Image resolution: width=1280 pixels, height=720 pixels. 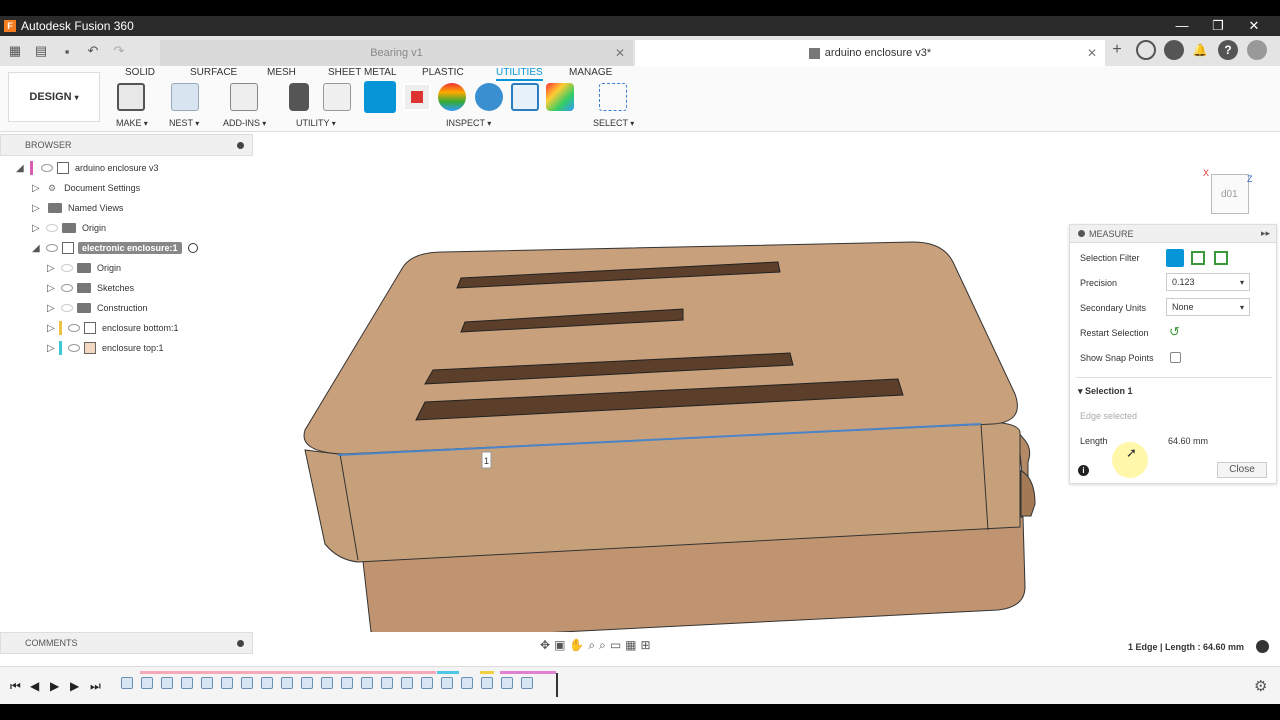 What do you see at coordinates (380, 97) in the screenshot?
I see `measure-icon` at bounding box center [380, 97].